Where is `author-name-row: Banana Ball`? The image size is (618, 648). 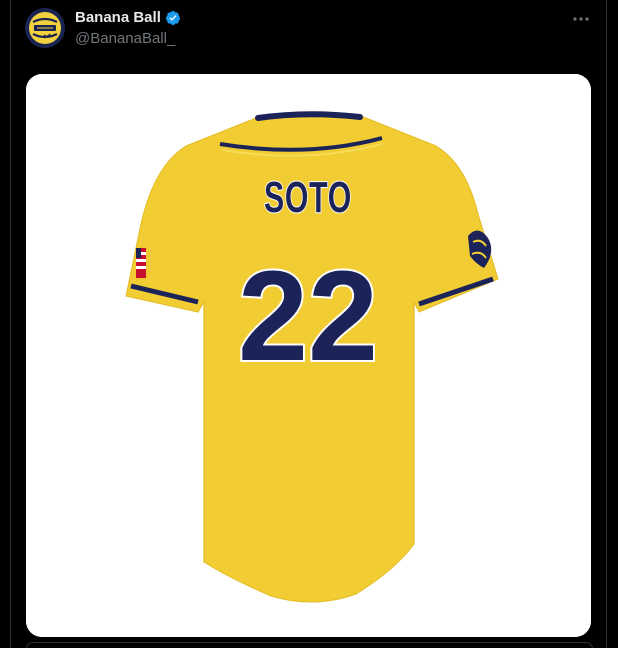
author-name-row: Banana Ball is located at coordinates (128, 18).